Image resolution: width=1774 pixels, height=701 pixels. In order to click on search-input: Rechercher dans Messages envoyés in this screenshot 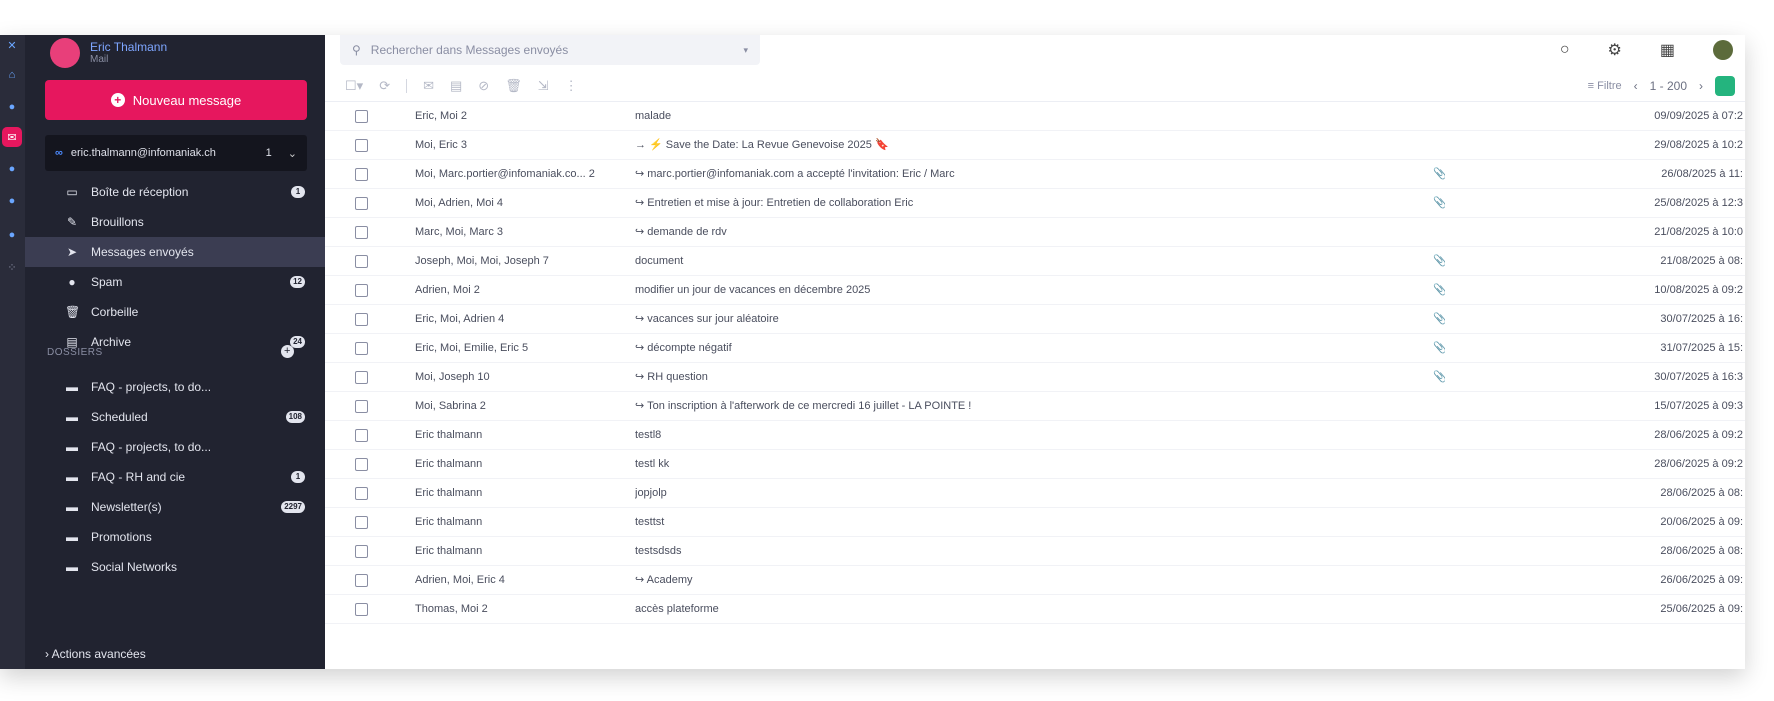, I will do `click(469, 50)`.